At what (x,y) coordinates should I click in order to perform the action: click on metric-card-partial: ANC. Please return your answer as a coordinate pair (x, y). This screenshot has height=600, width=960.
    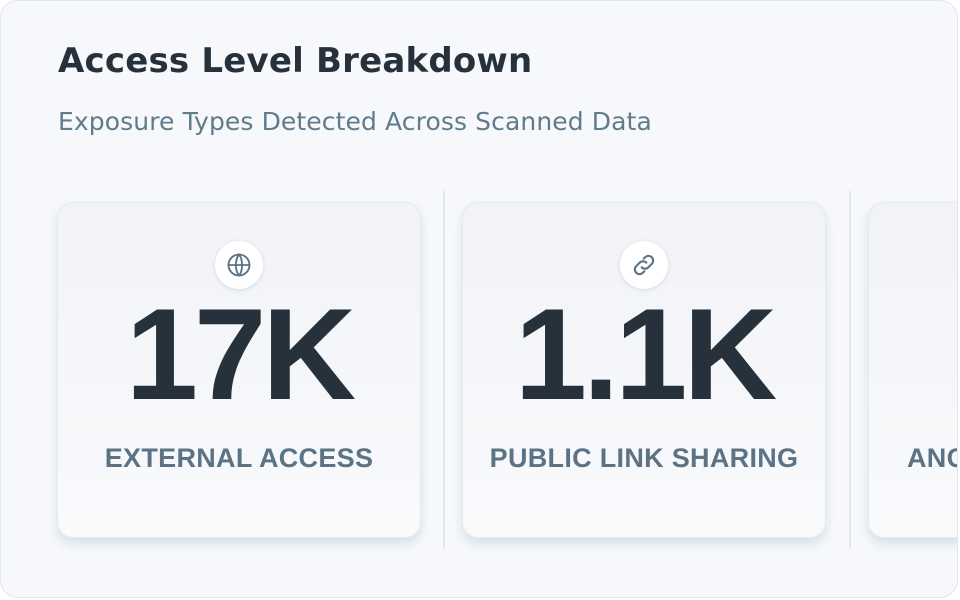
    Looking at the image, I should click on (912, 370).